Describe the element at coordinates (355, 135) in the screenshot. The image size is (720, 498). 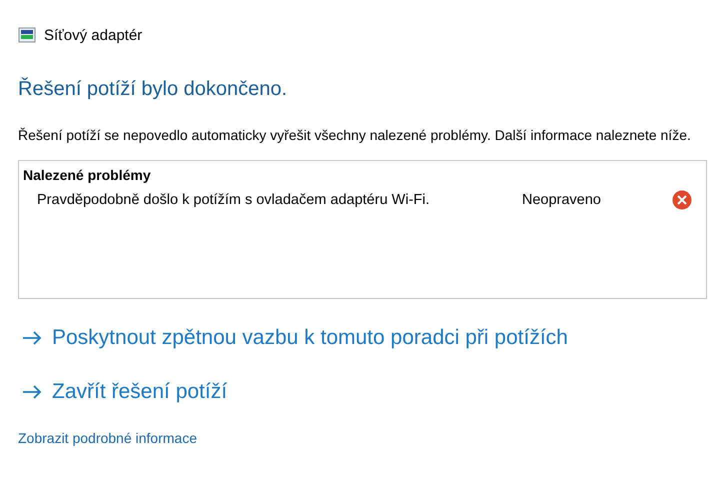
I see `result-message: Řešení potíží se nepovedlo automaticky vyřešit všechny nalezené problémy. Další informace naleznete níže.` at that location.